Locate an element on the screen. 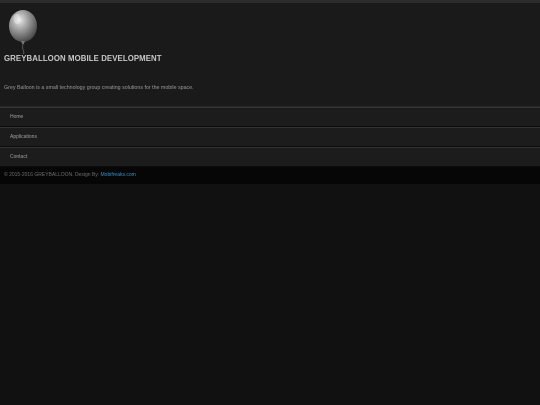  nav-item-home: Home is located at coordinates (270, 117).